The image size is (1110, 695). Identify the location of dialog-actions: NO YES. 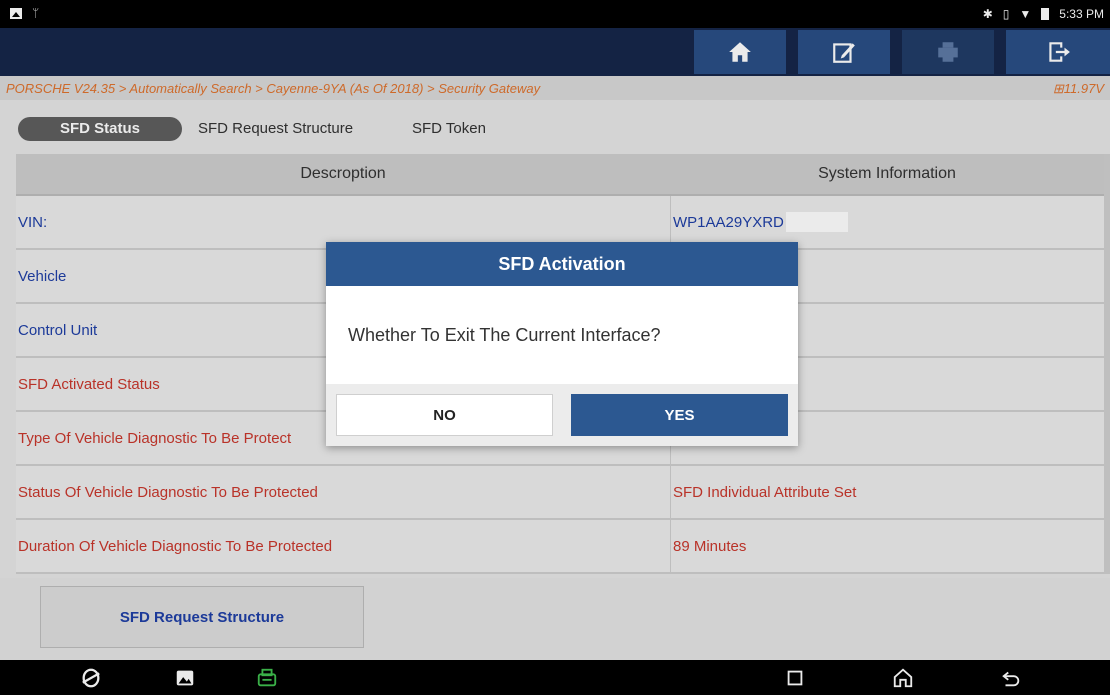
(562, 415).